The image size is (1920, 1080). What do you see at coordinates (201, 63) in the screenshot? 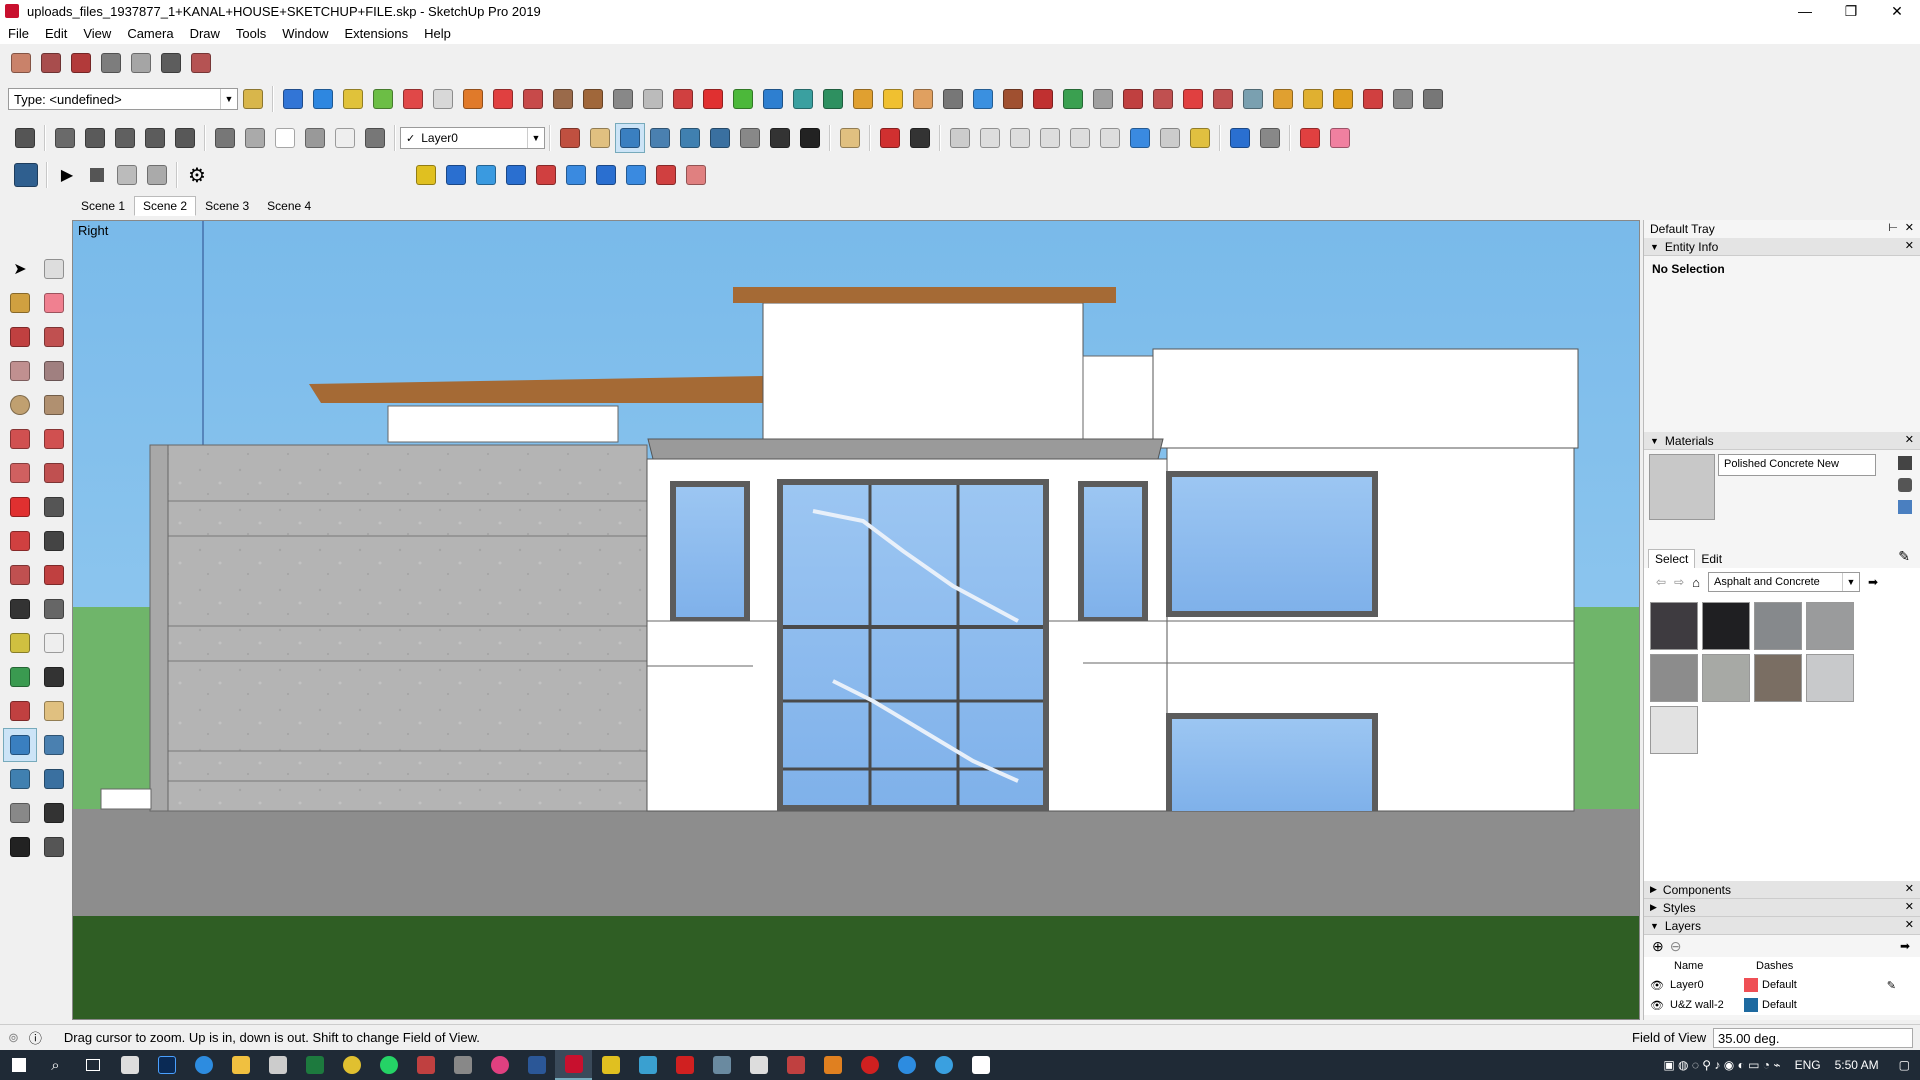
I see `flip-edge-button` at bounding box center [201, 63].